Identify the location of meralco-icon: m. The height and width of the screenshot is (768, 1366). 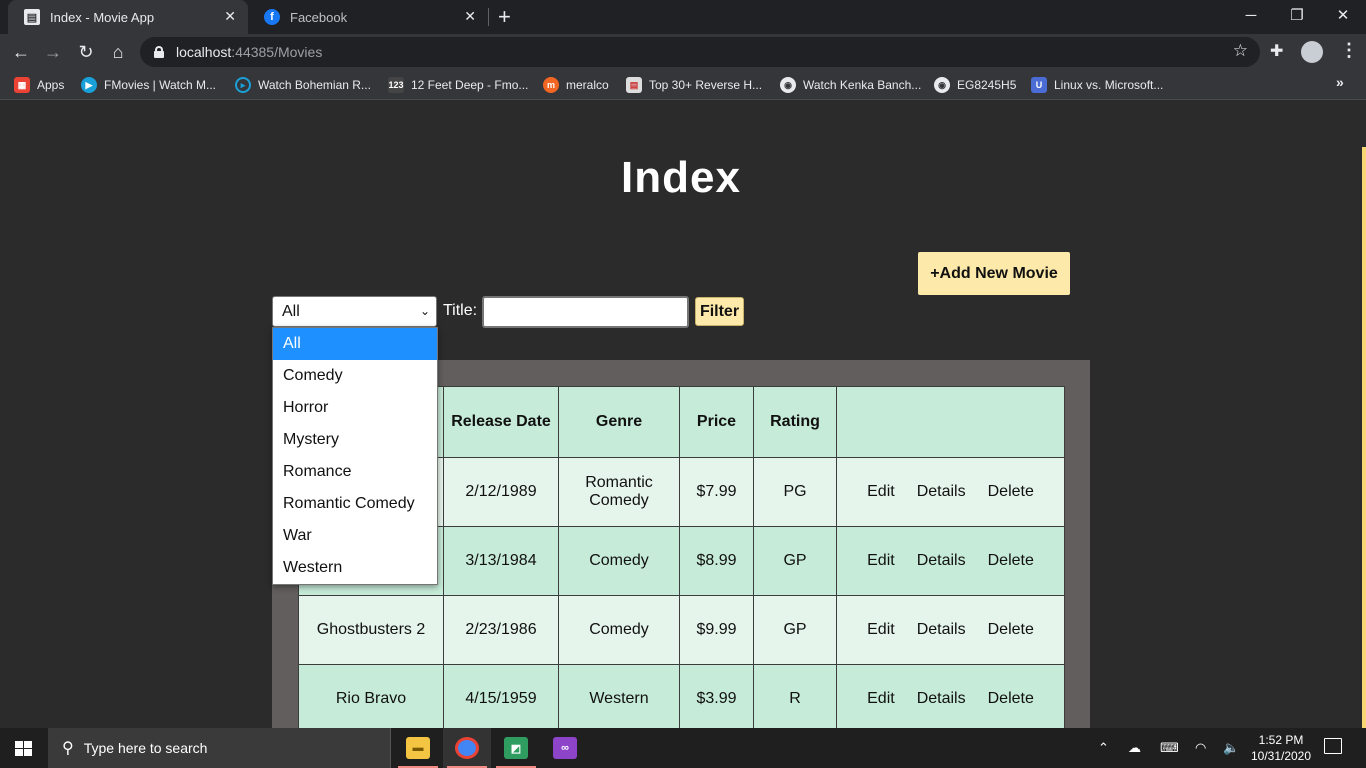
(551, 85).